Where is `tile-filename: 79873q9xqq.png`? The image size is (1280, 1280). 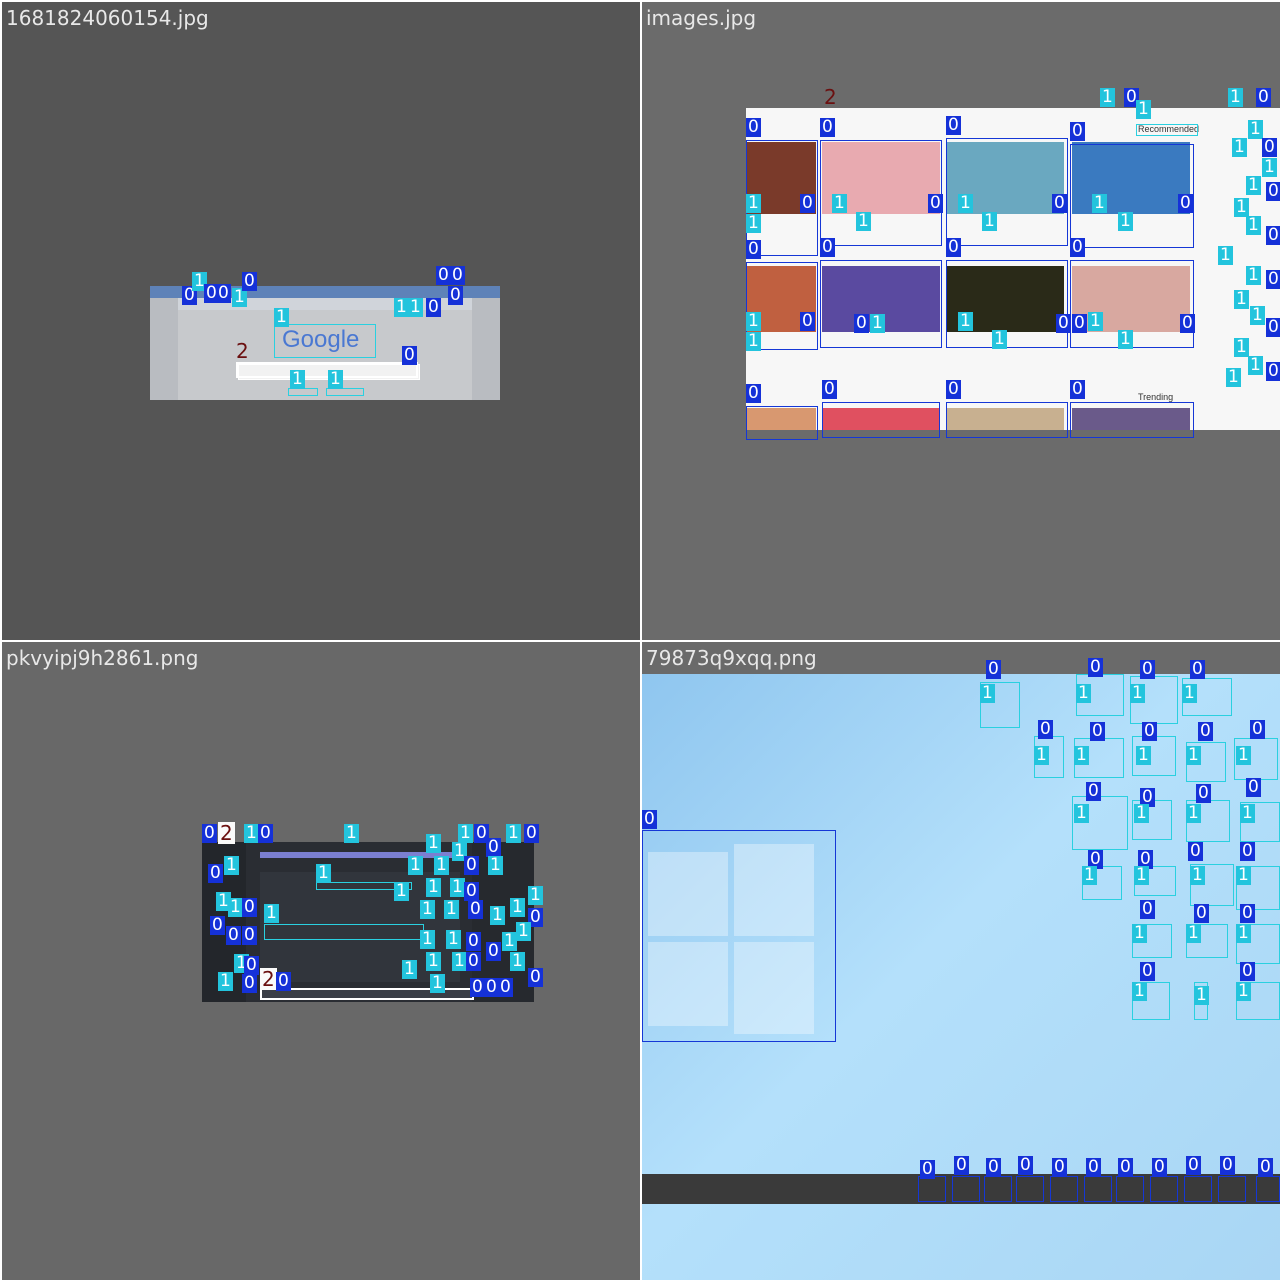 tile-filename: 79873q9xqq.png is located at coordinates (731, 658).